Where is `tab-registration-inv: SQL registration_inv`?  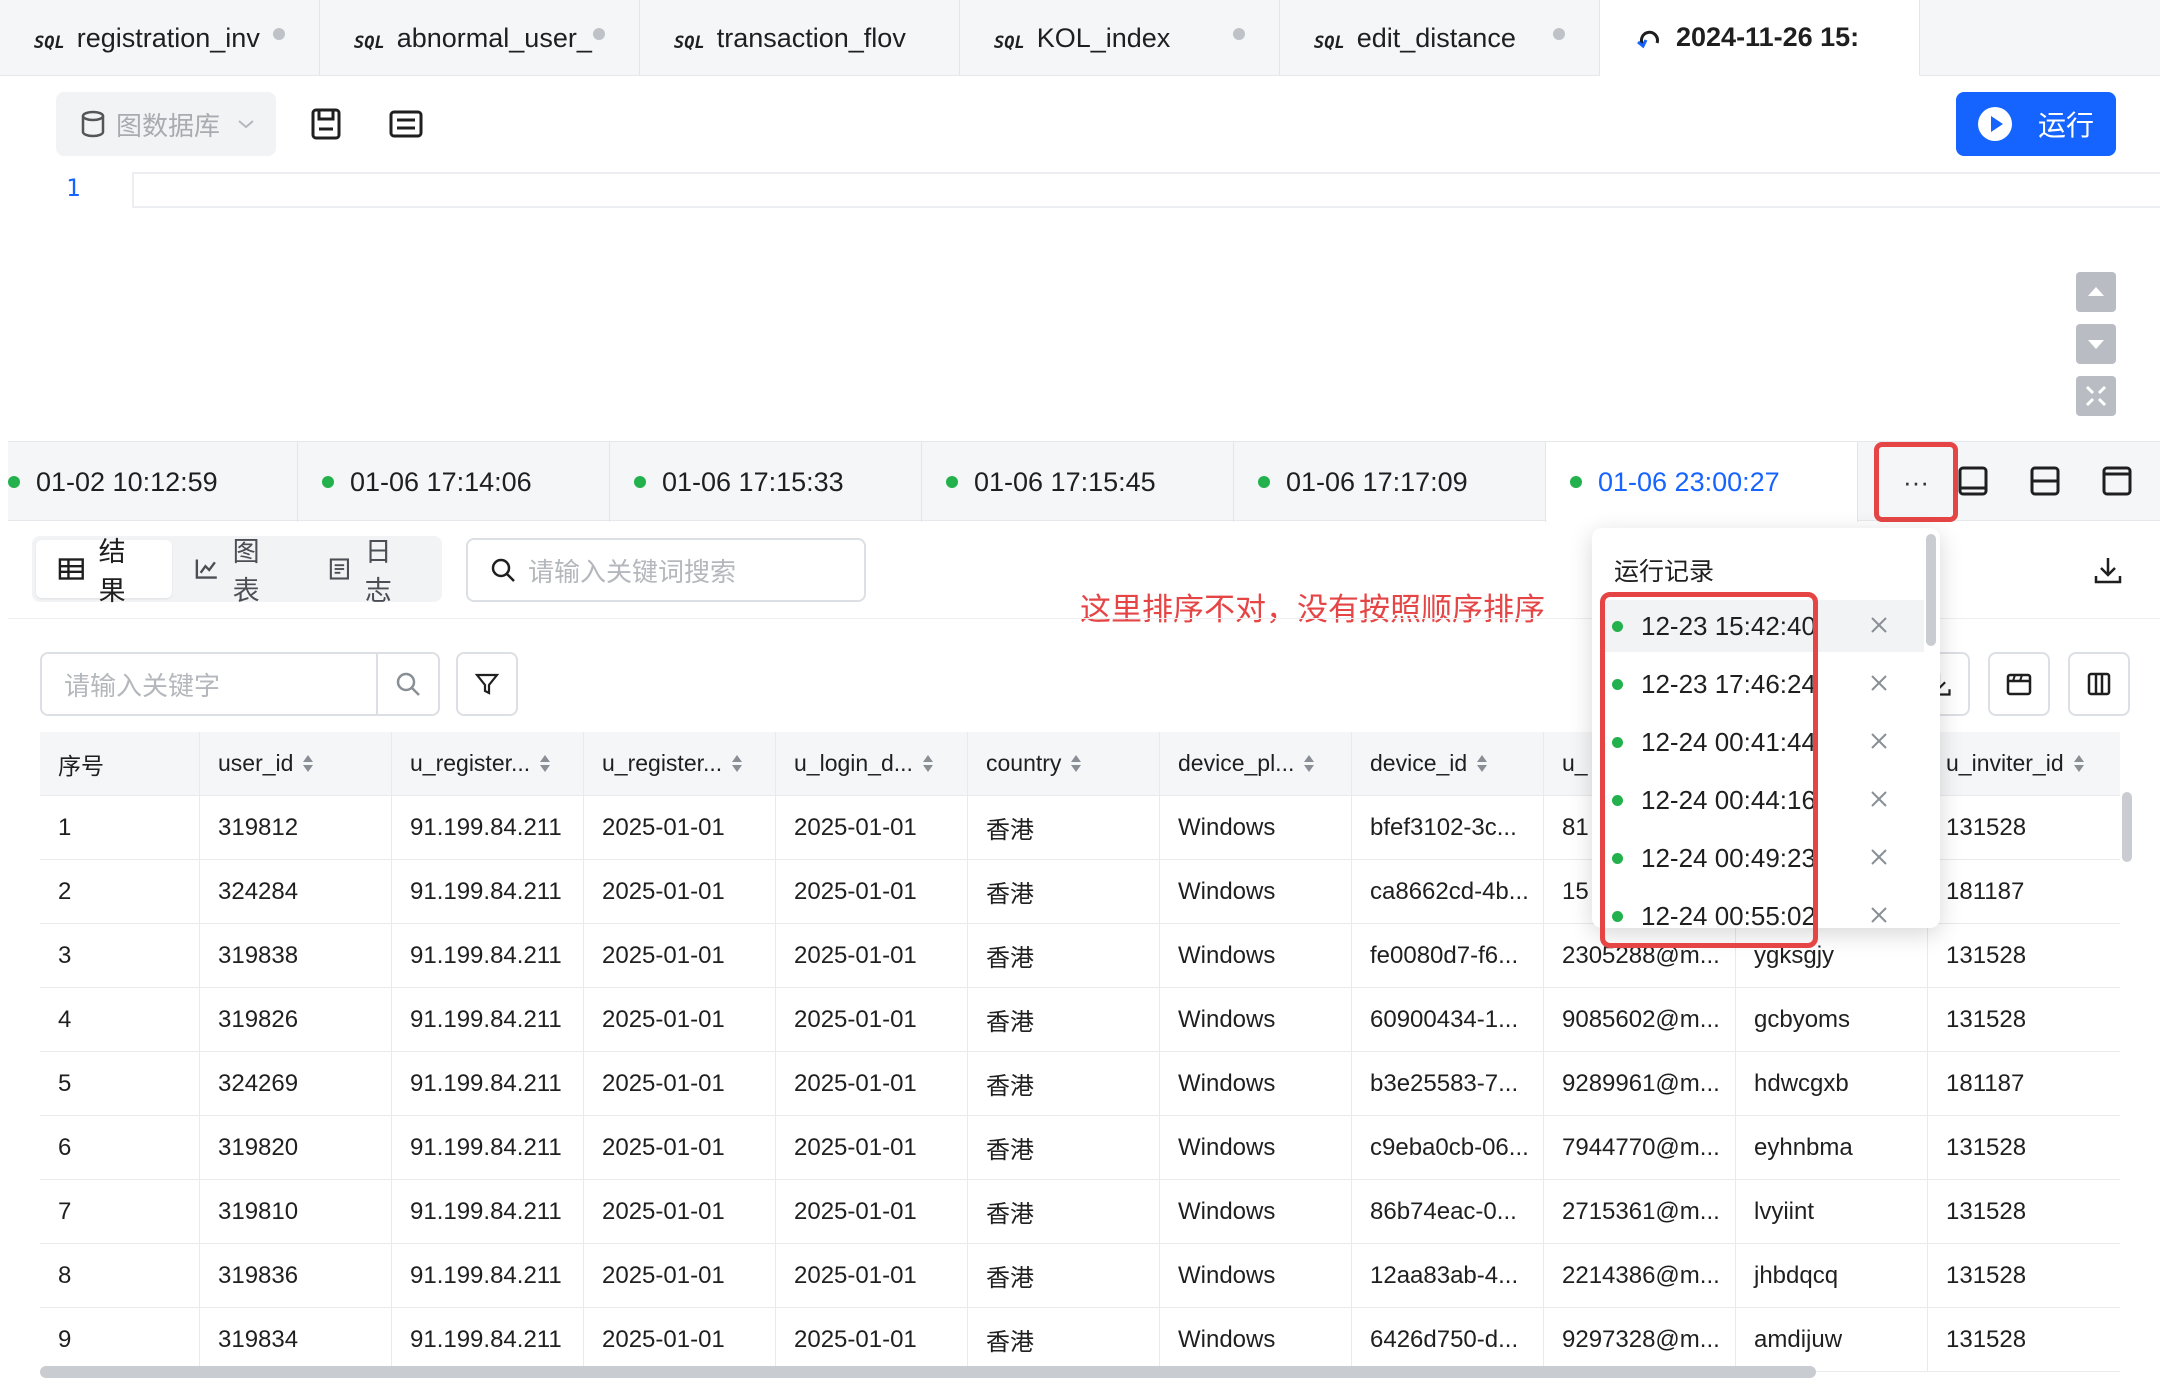 tab-registration-inv: SQL registration_inv is located at coordinates (160, 38).